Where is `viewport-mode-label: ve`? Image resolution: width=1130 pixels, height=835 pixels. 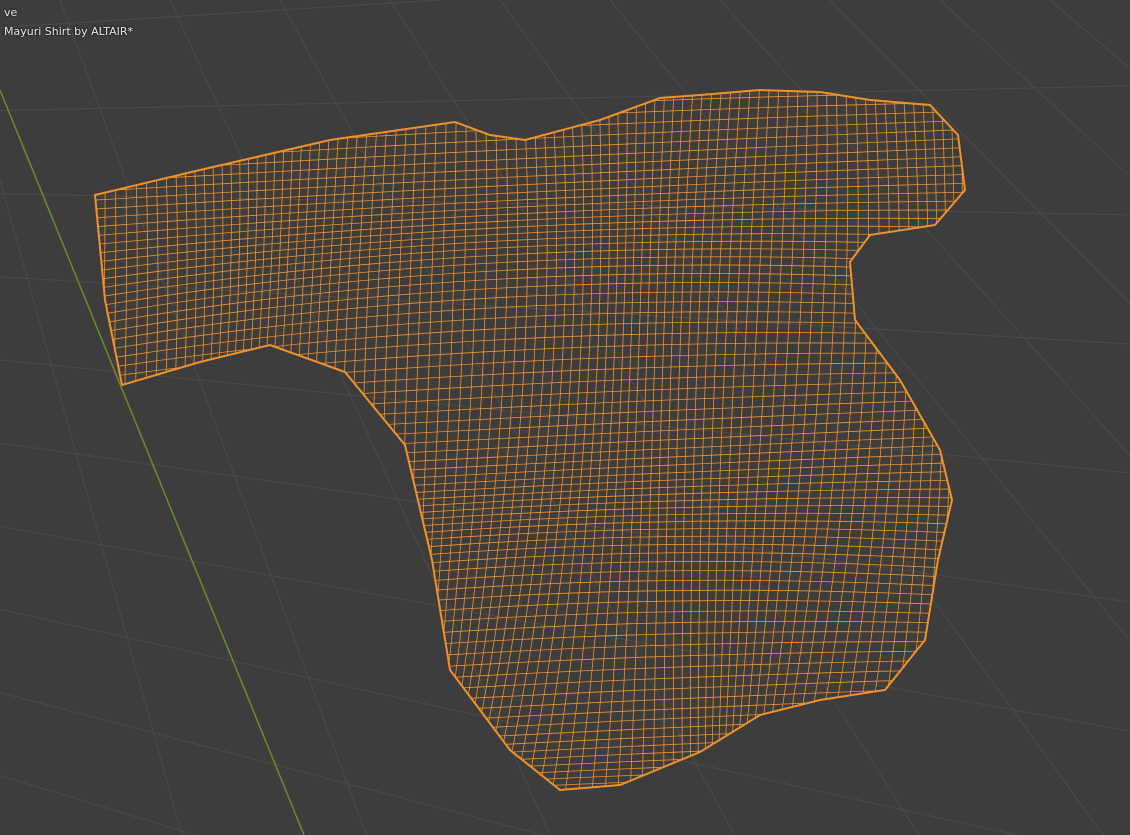
viewport-mode-label: ve is located at coordinates (11, 12).